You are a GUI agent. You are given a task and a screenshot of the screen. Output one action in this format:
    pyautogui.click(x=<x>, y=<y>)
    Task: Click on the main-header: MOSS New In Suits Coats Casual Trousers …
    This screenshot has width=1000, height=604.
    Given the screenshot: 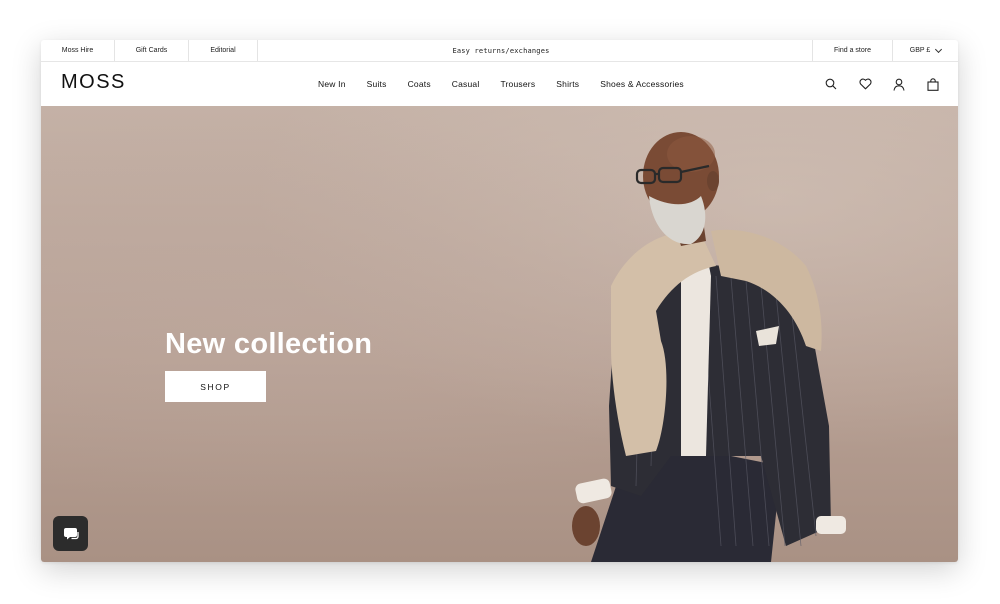 What is the action you would take?
    pyautogui.click(x=499, y=84)
    